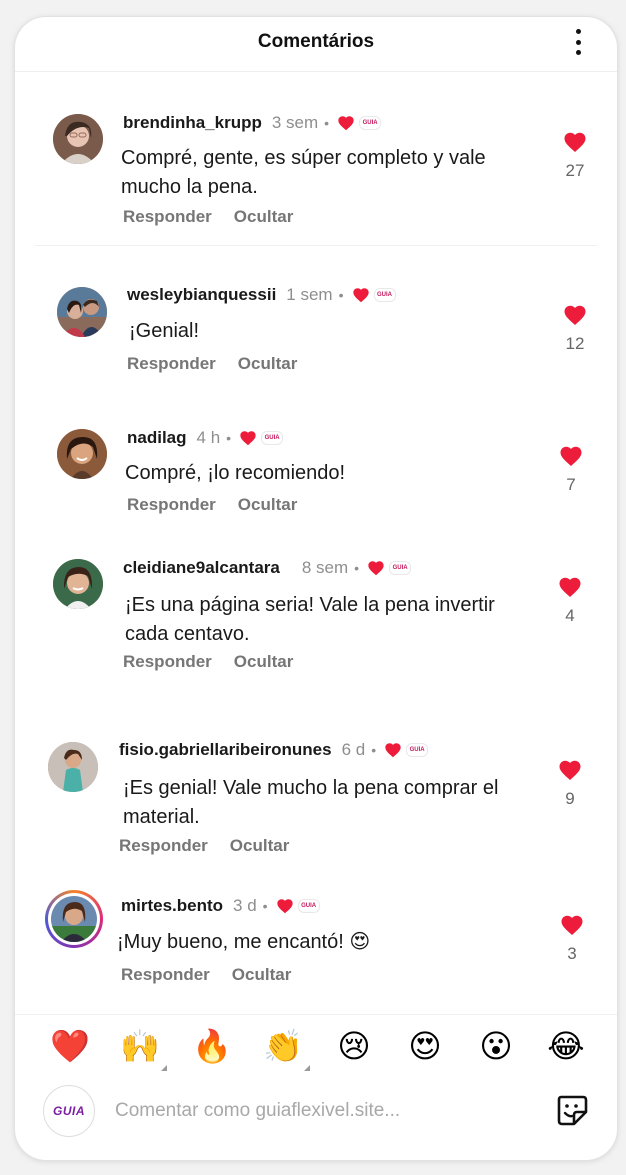  Describe the element at coordinates (575, 329) in the screenshot. I see `like-button: 12` at that location.